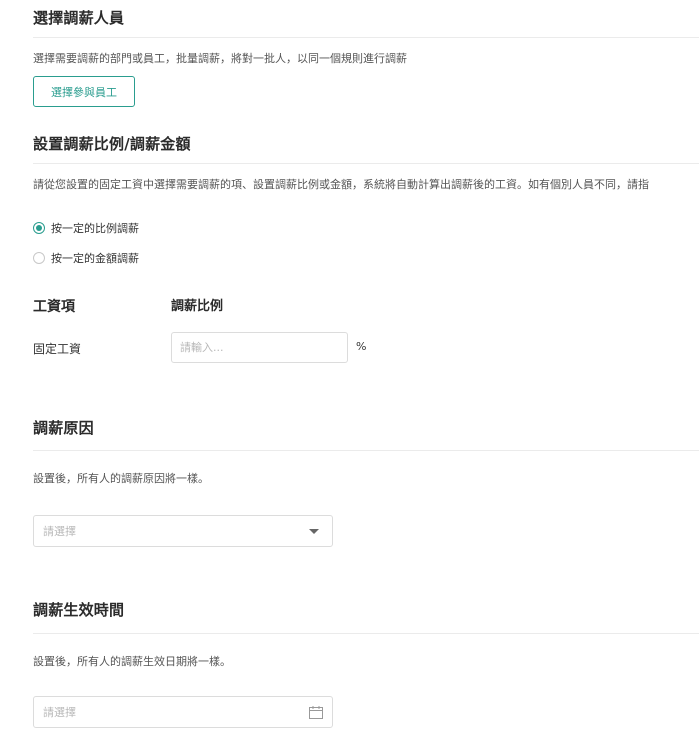 This screenshot has width=699, height=743. I want to click on fixed-salary-ratio-input, so click(259, 347).